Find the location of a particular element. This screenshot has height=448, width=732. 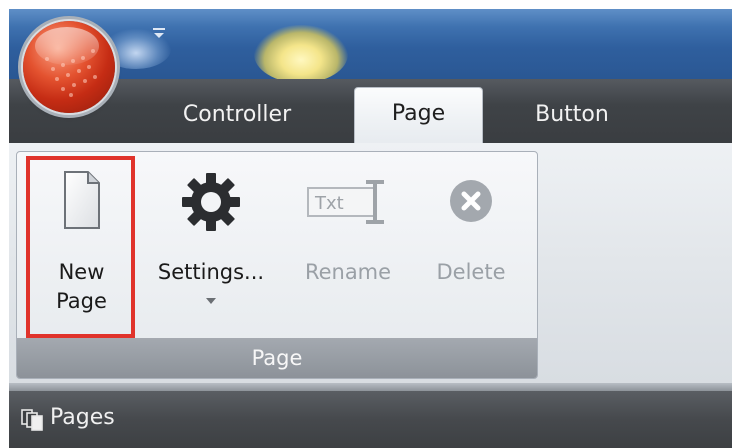

pages-pane-header: Pages is located at coordinates (370, 419).